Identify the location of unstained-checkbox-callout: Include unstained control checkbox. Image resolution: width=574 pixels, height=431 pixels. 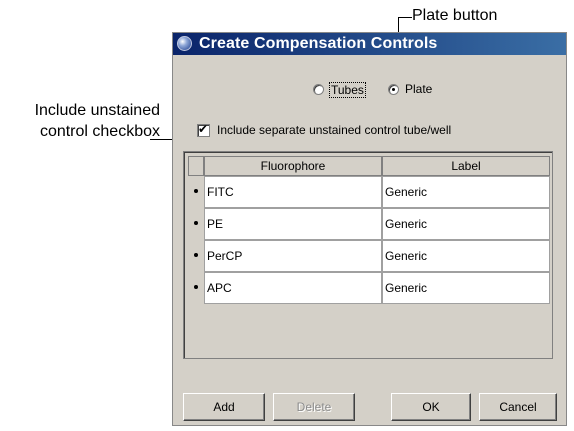
(97, 121).